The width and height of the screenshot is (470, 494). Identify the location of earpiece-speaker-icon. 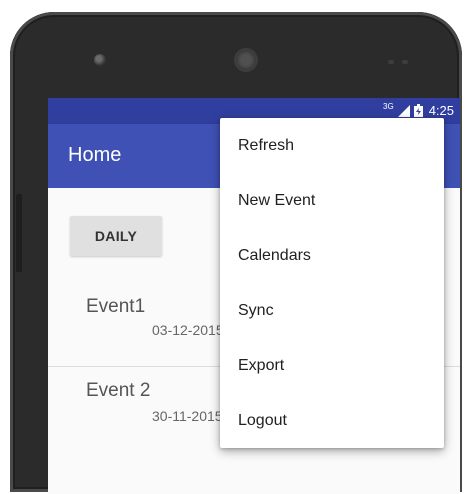
(246, 60).